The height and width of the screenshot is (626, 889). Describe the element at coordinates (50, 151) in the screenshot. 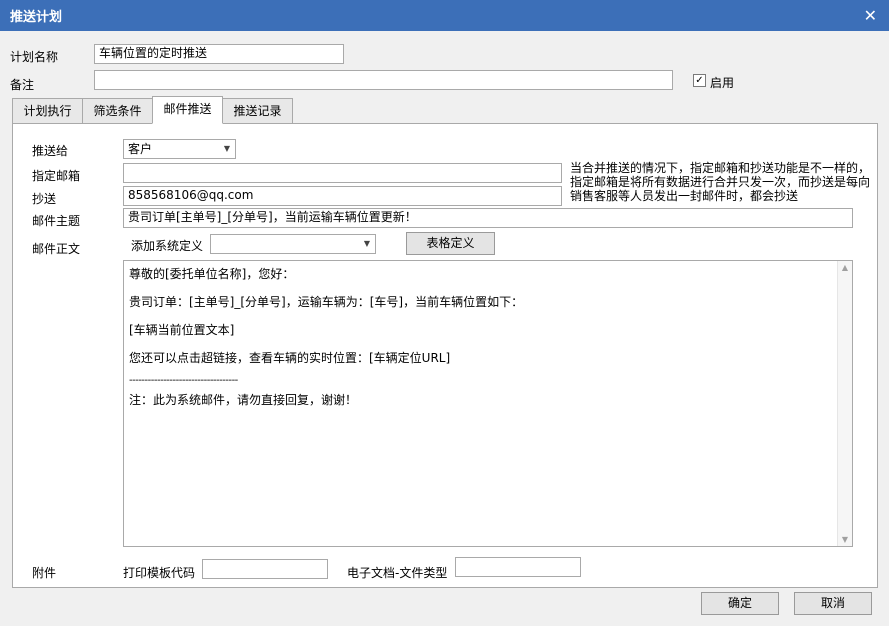

I see `send-to-label: 推送给` at that location.